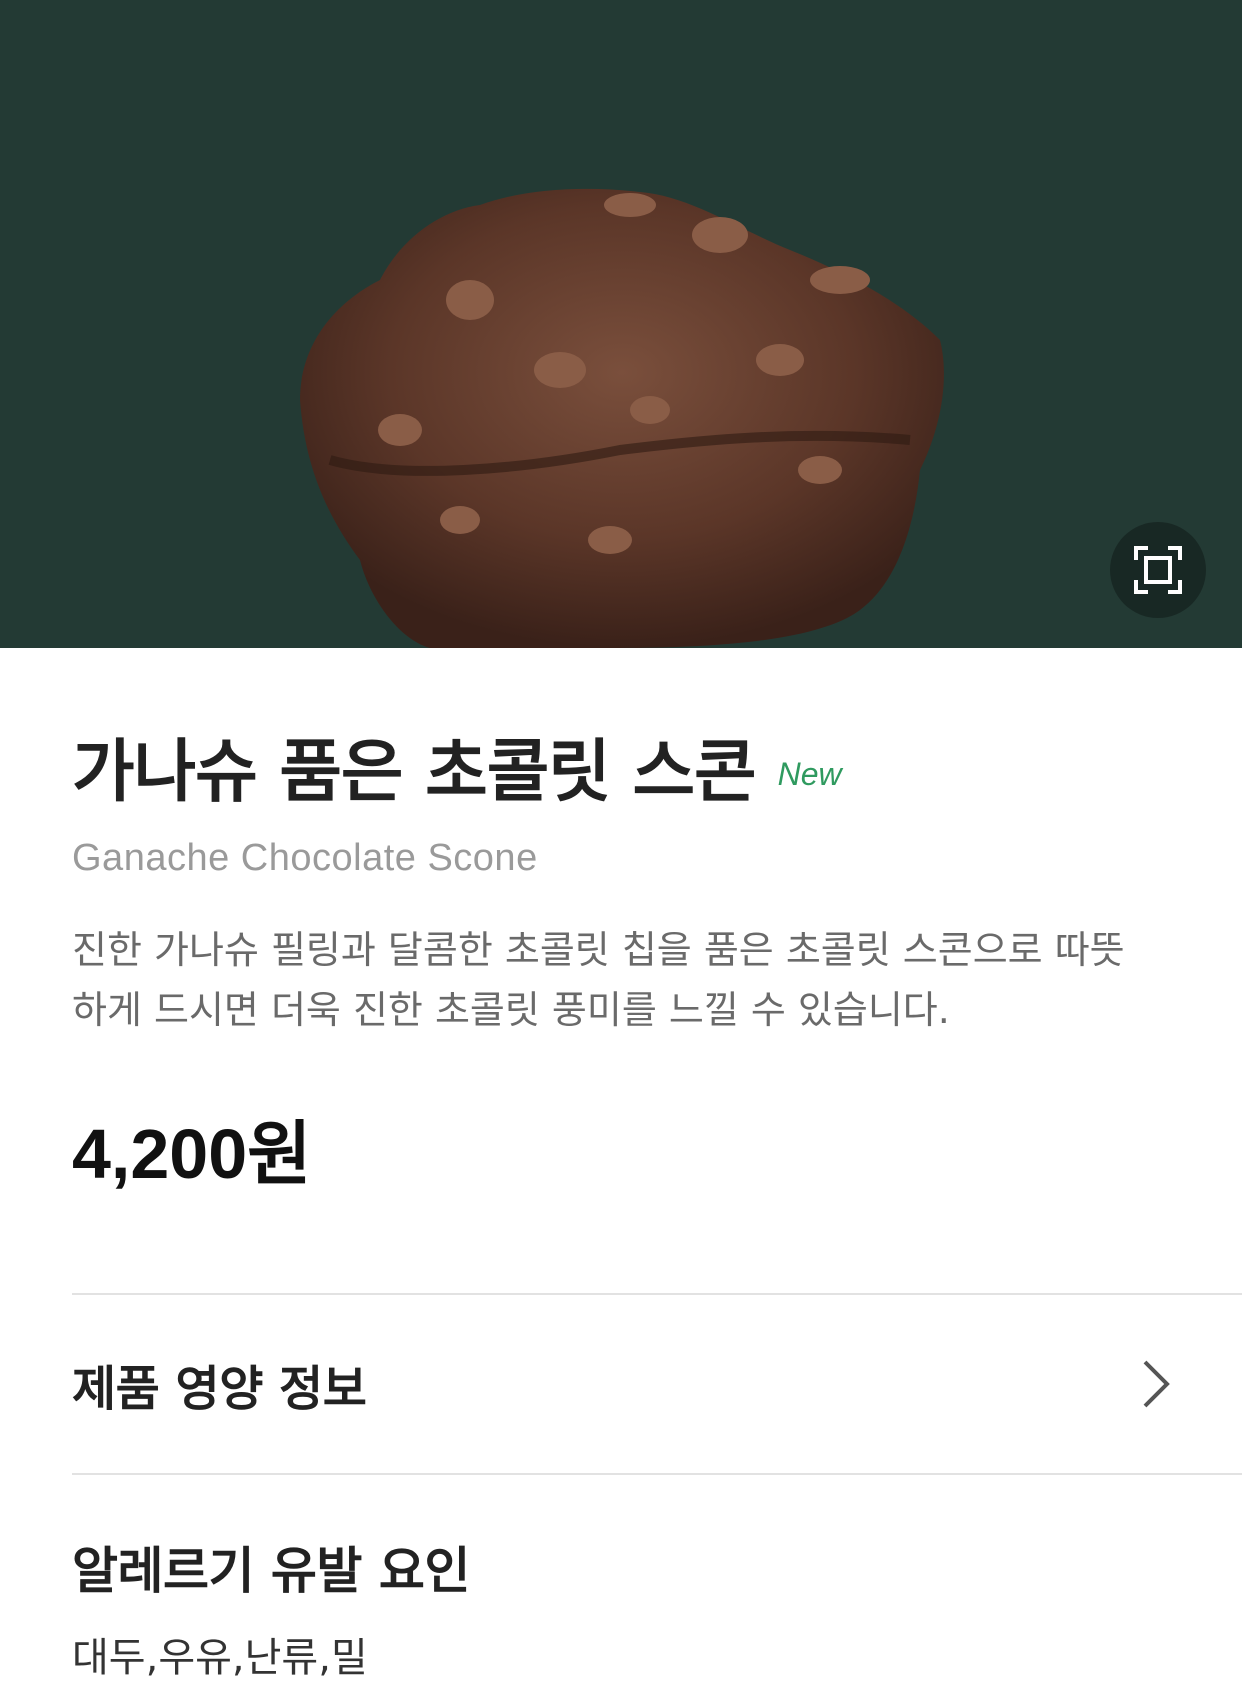 Image resolution: width=1242 pixels, height=1689 pixels. I want to click on product-image, so click(622, 418).